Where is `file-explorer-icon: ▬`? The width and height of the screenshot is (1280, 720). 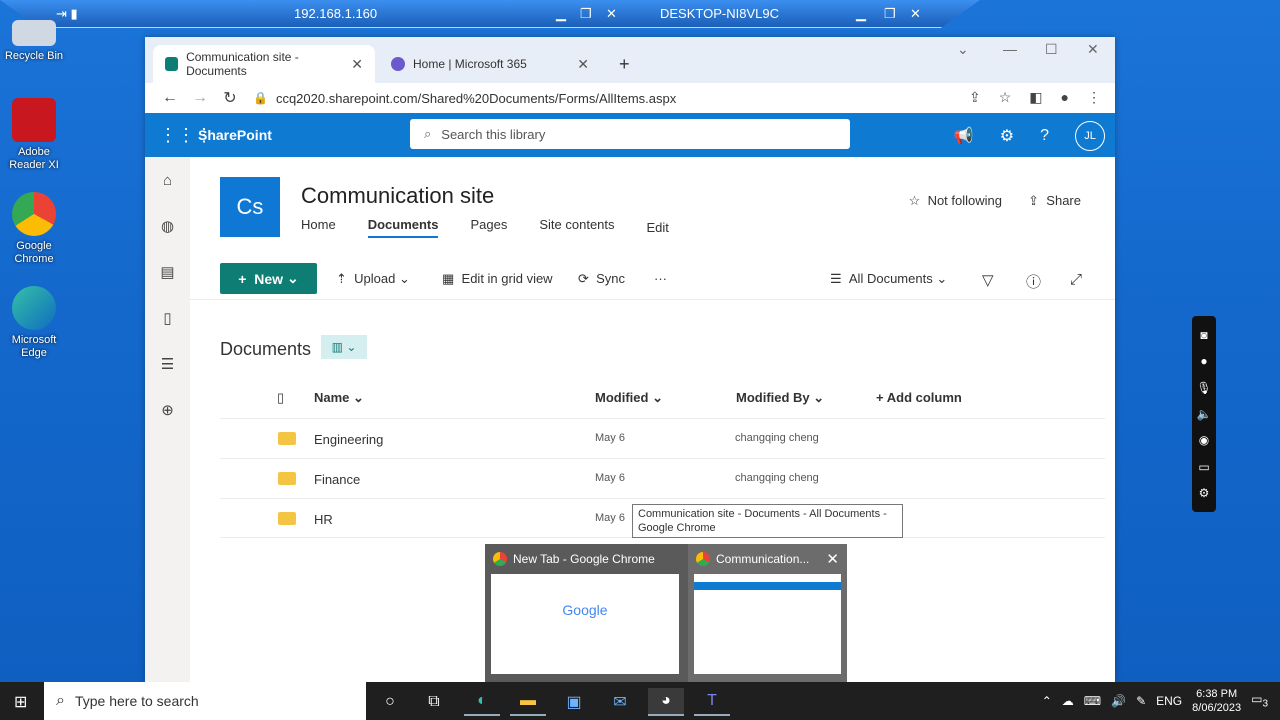 file-explorer-icon: ▬ is located at coordinates (528, 702).